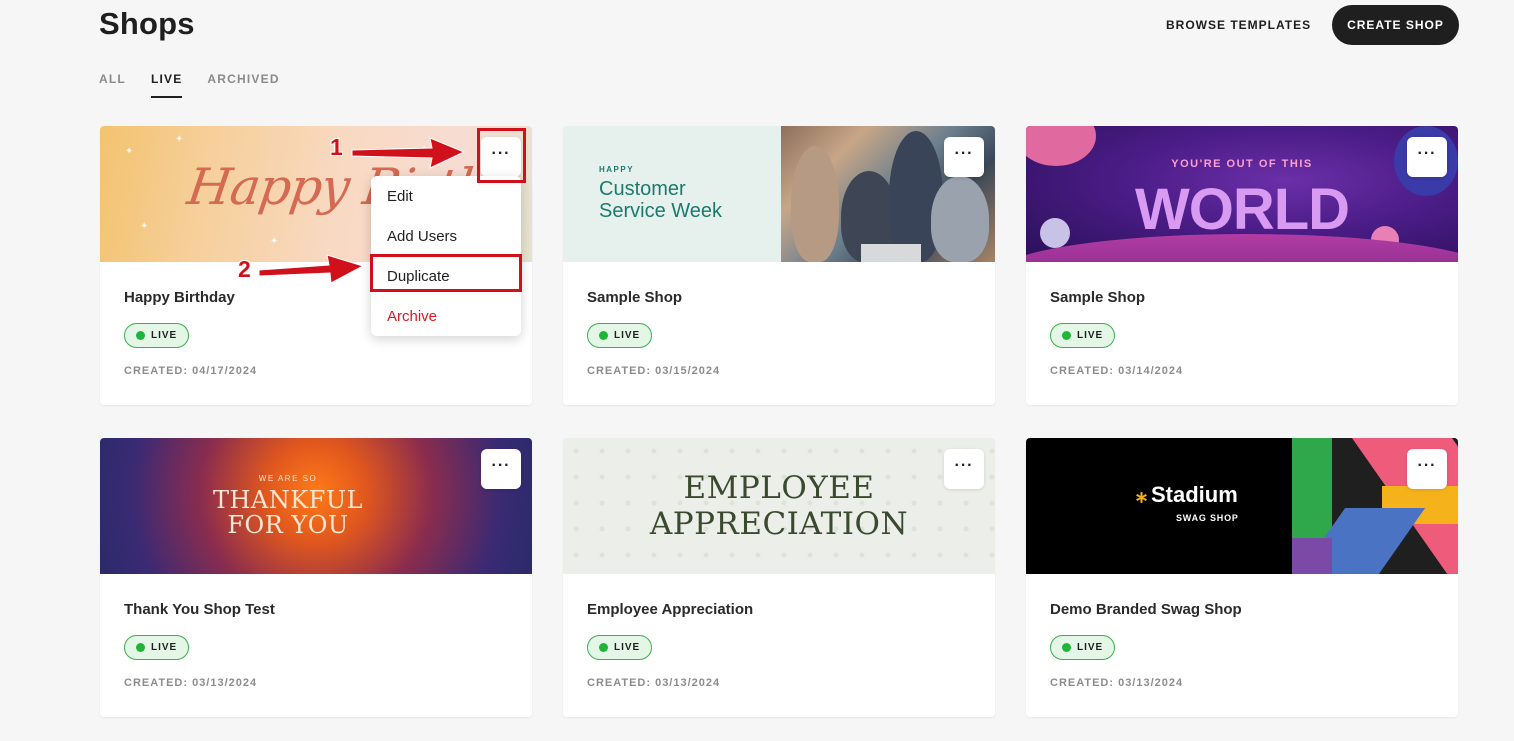 The image size is (1514, 741). I want to click on banner-text: YOU'RE OUT OF THIS, so click(1242, 164).